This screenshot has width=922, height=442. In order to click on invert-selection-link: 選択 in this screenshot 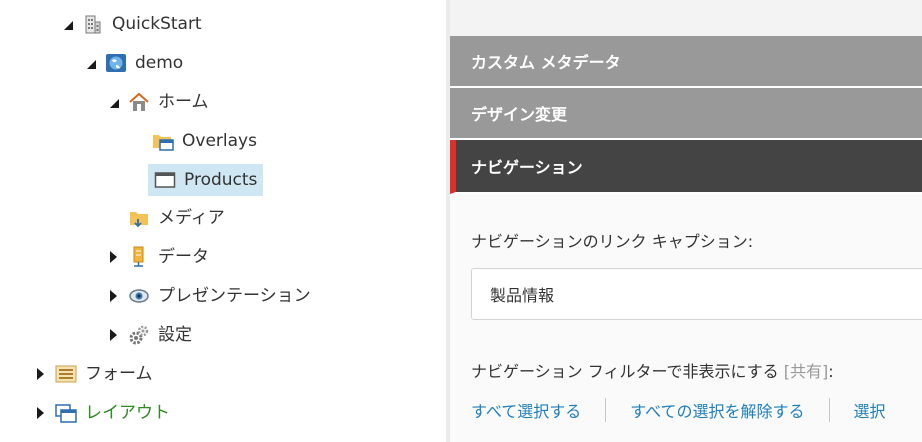, I will do `click(870, 410)`.